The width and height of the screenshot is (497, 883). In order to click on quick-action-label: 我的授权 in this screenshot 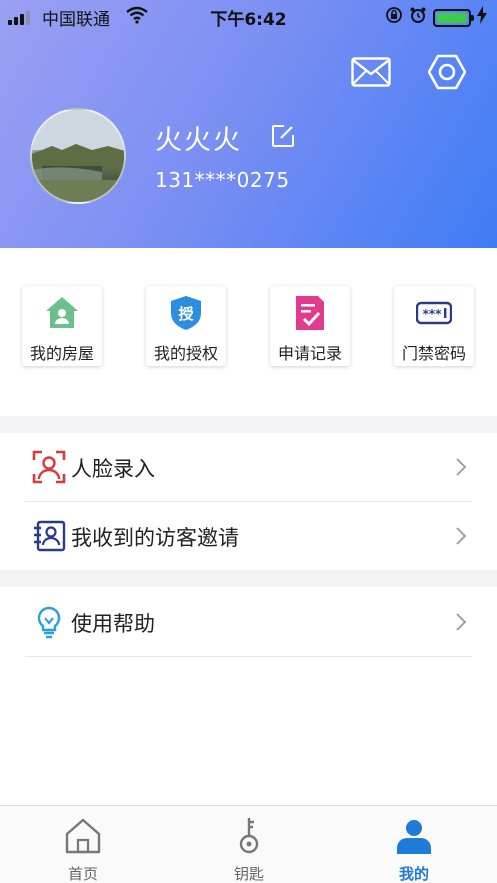, I will do `click(185, 353)`.